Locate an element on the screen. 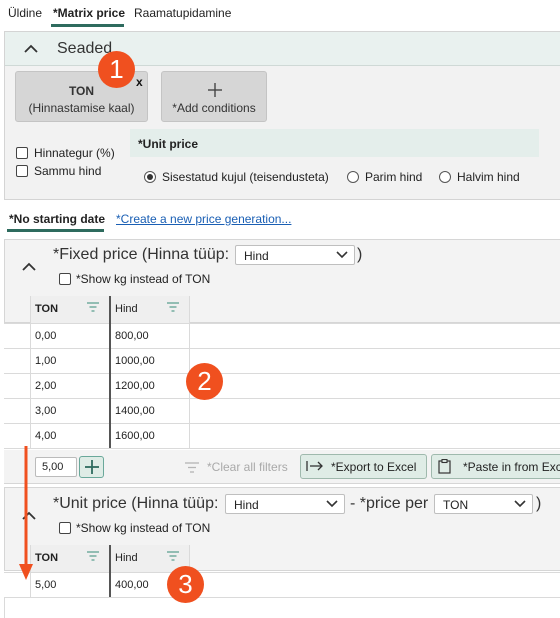 Image resolution: width=560 pixels, height=618 pixels. annotation-badge: 2 is located at coordinates (204, 381).